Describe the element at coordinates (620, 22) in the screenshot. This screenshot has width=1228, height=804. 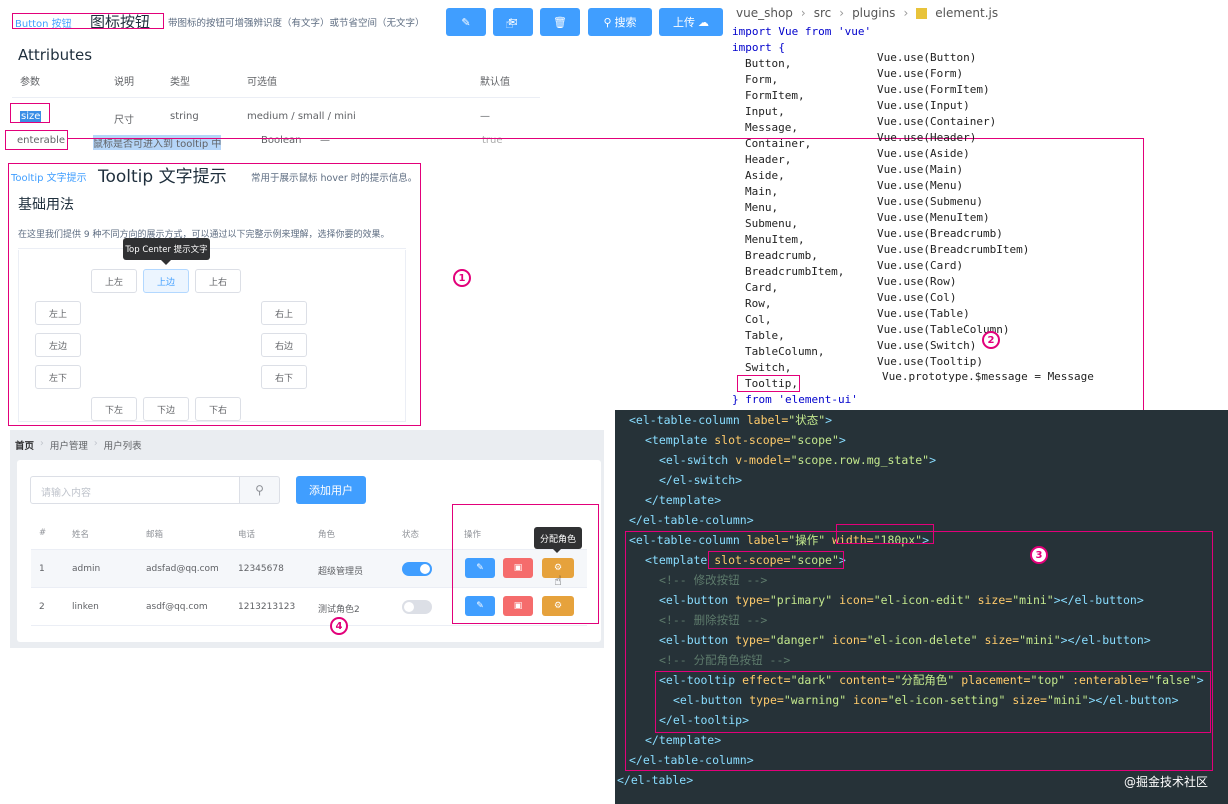
I see `search-button: ⚲ 搜索` at that location.